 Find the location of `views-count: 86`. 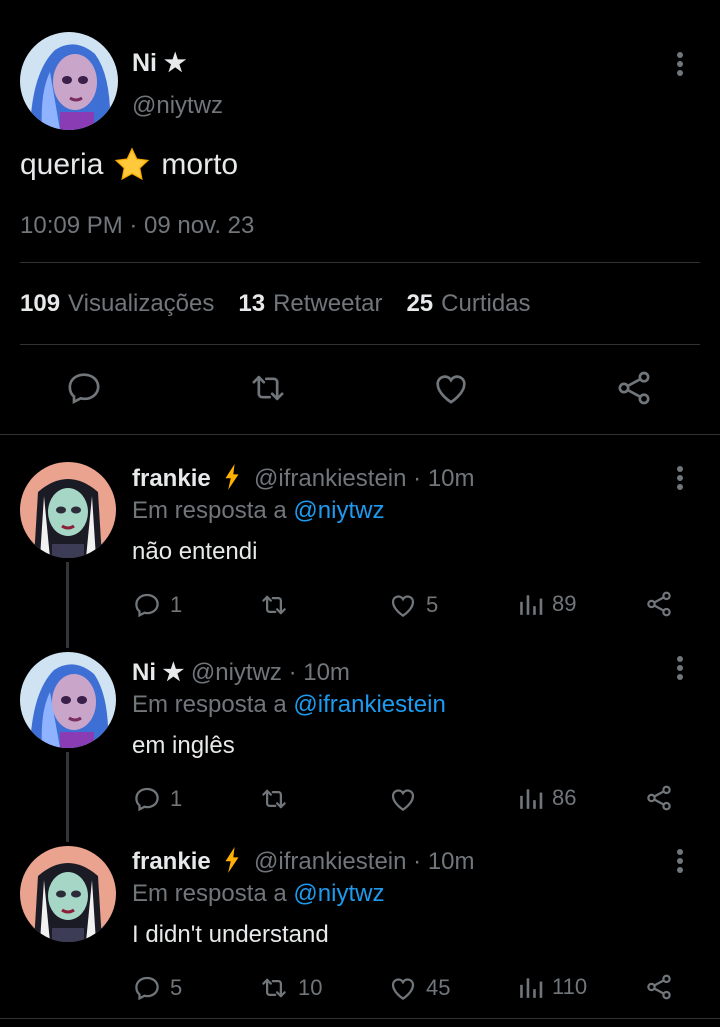

views-count: 86 is located at coordinates (564, 797).